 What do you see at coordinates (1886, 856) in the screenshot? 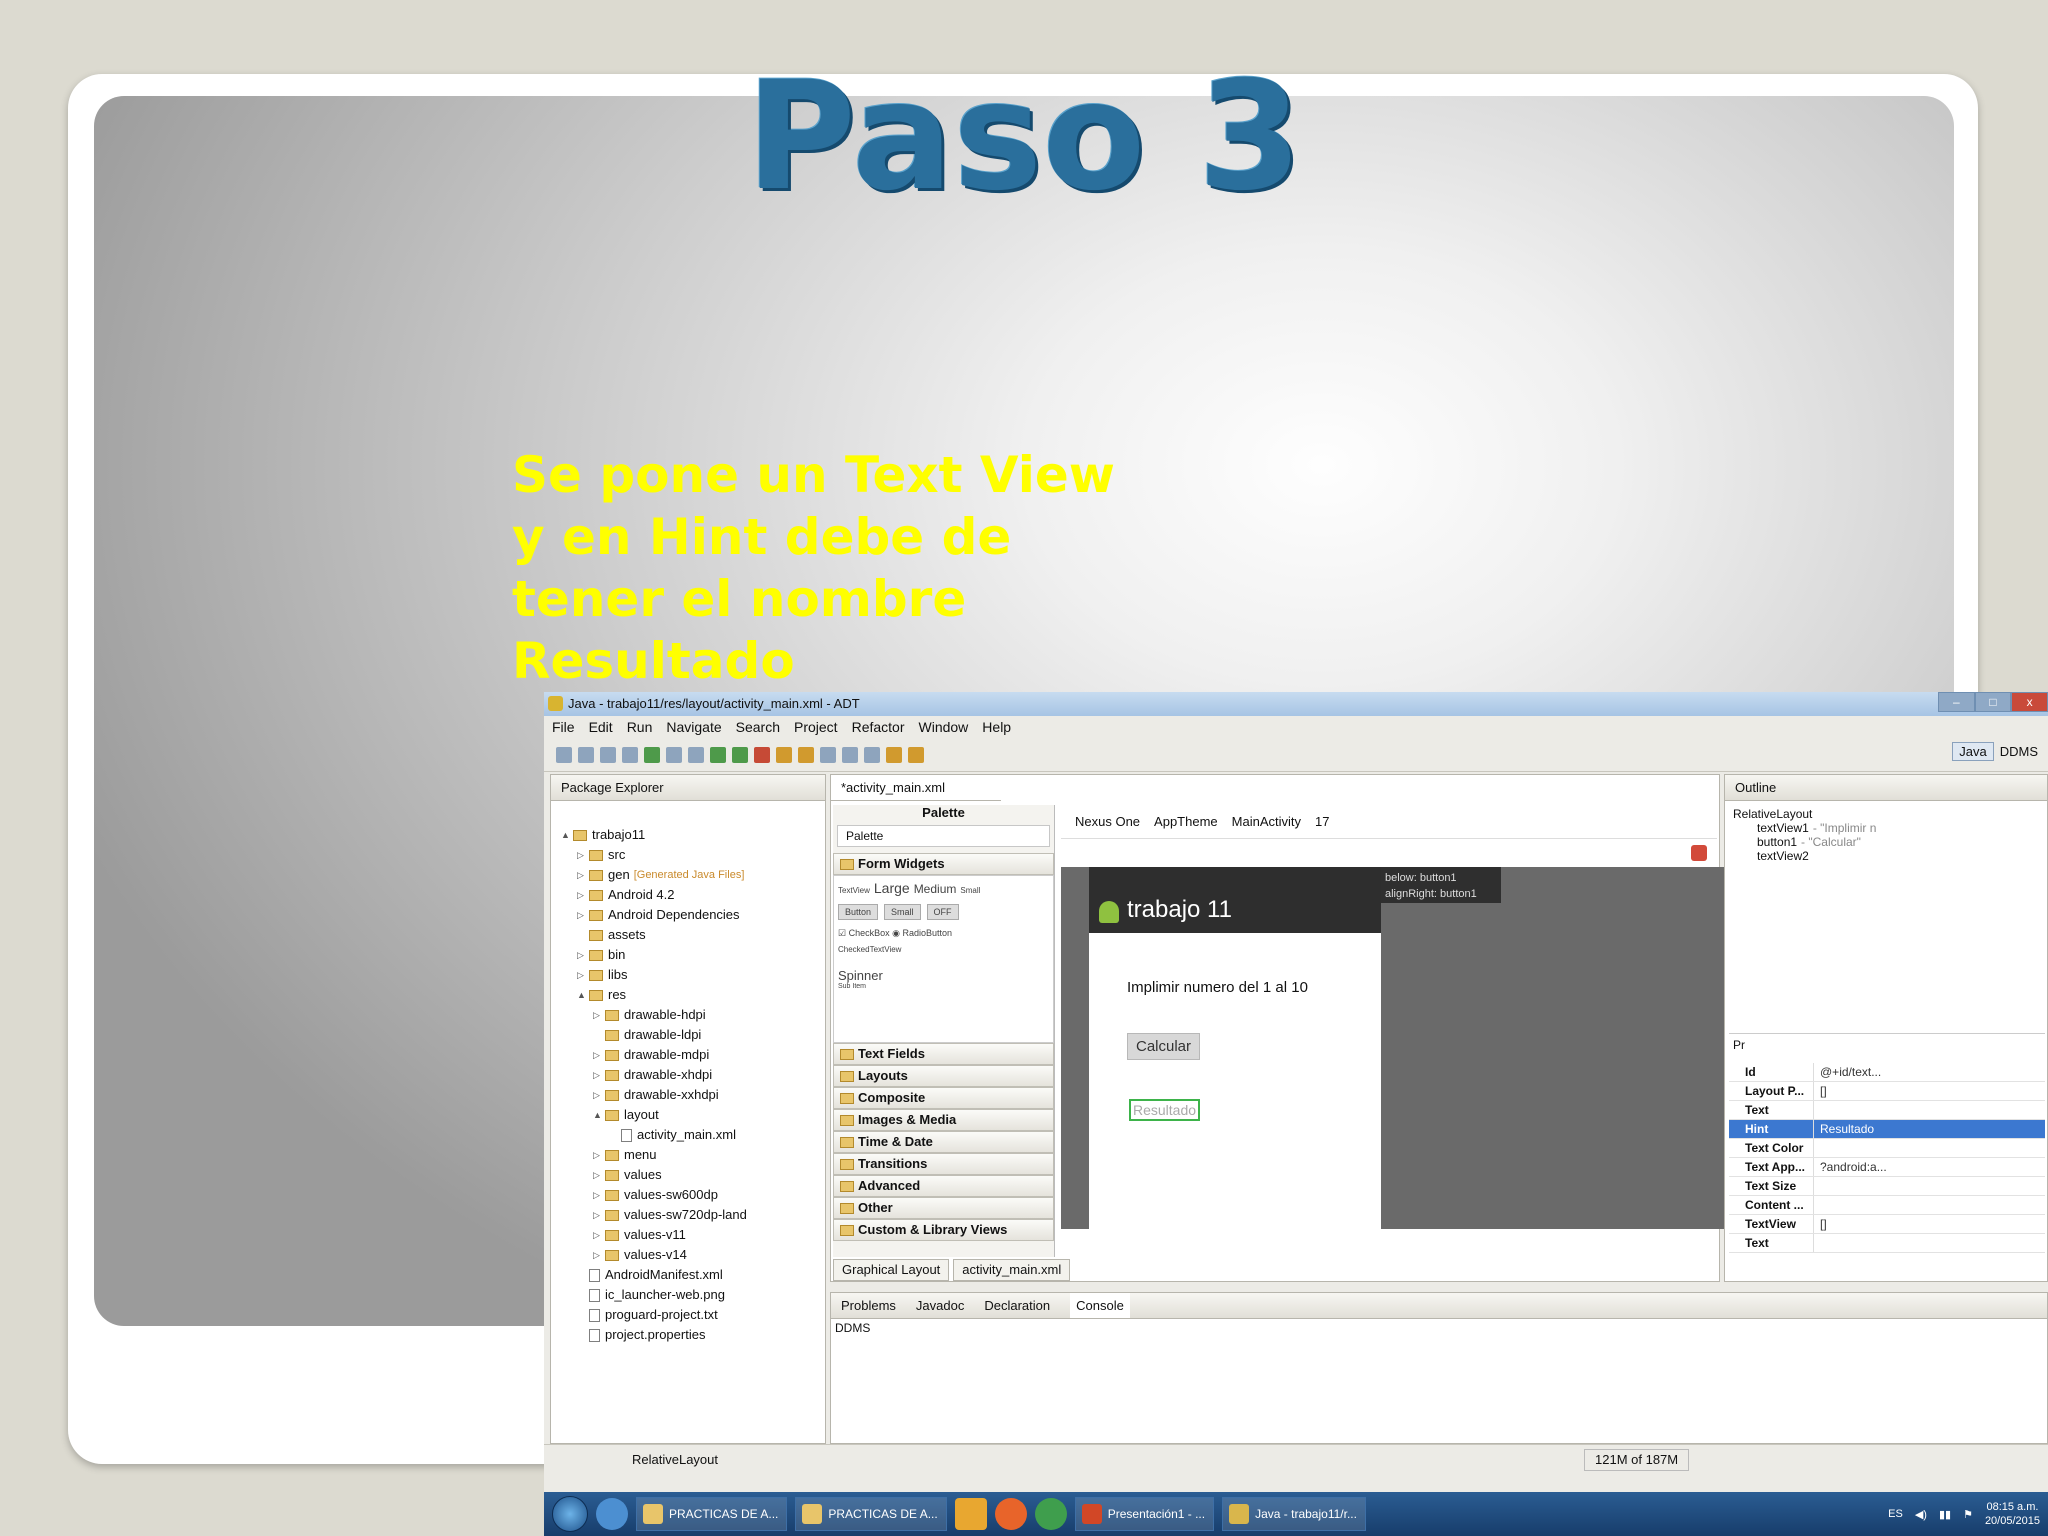
I see `outline-item: textView2` at bounding box center [1886, 856].